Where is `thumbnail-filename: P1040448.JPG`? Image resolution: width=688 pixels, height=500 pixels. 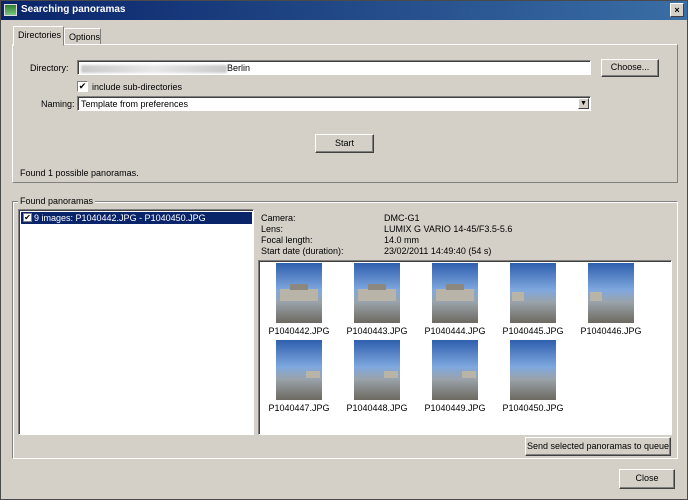
thumbnail-filename: P1040448.JPG is located at coordinates (377, 408).